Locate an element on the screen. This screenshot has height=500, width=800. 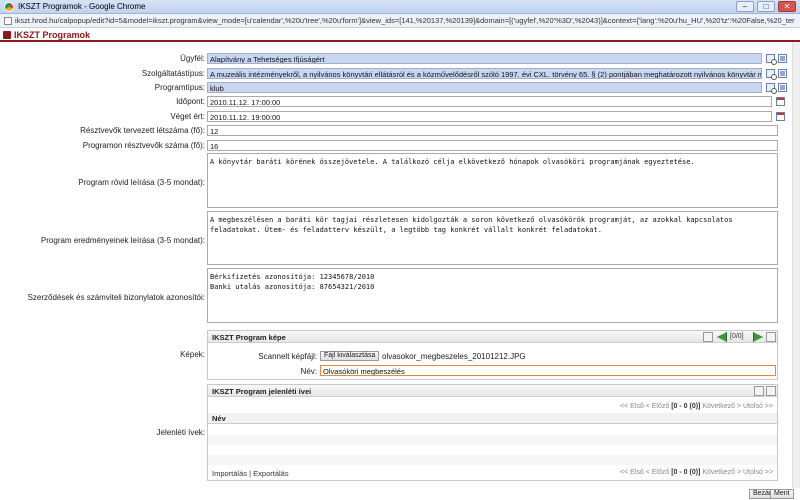
idopont-field: 2010.11.12. 17:00:00 is located at coordinates (489, 101).